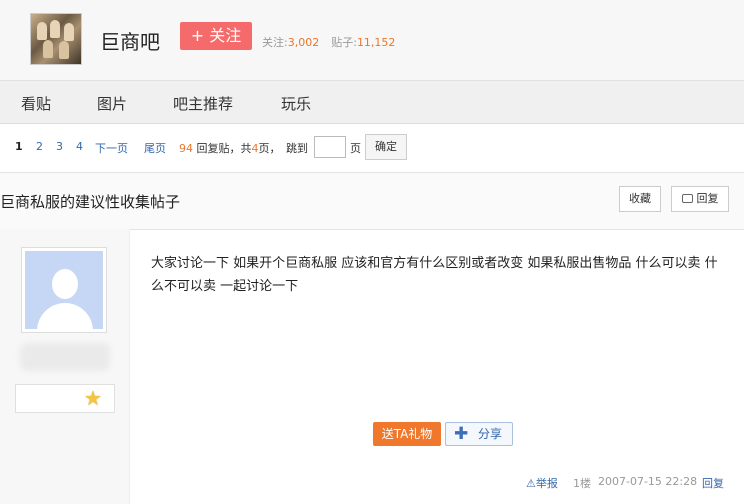  Describe the element at coordinates (328, 42) in the screenshot. I see `forum-stats: 关注:3,002 贴子:11,152` at that location.